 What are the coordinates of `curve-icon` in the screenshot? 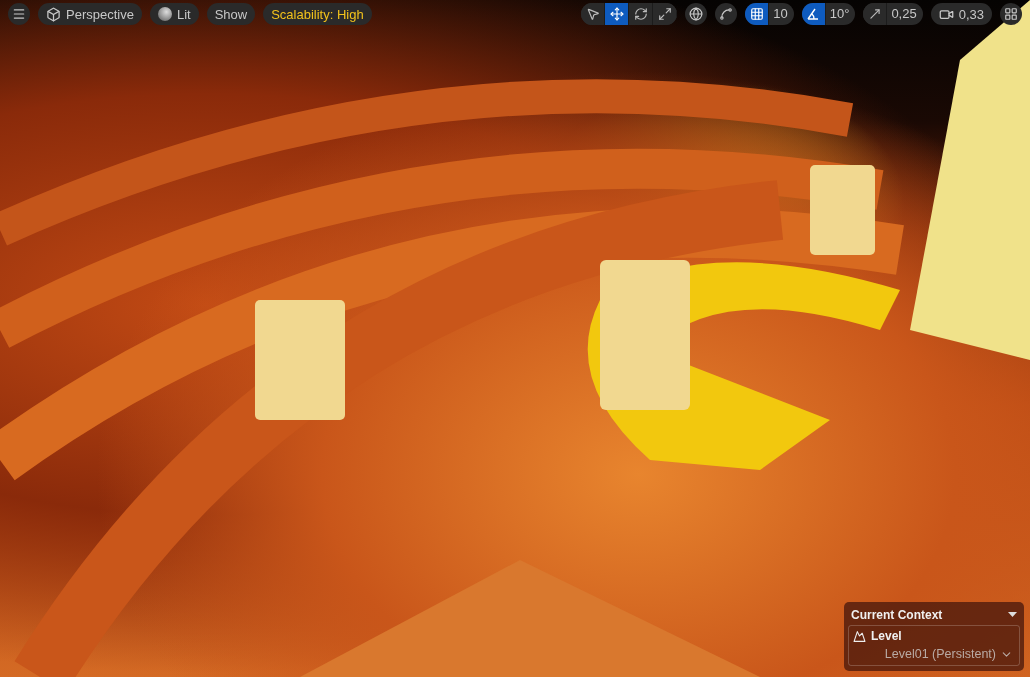 It's located at (726, 14).